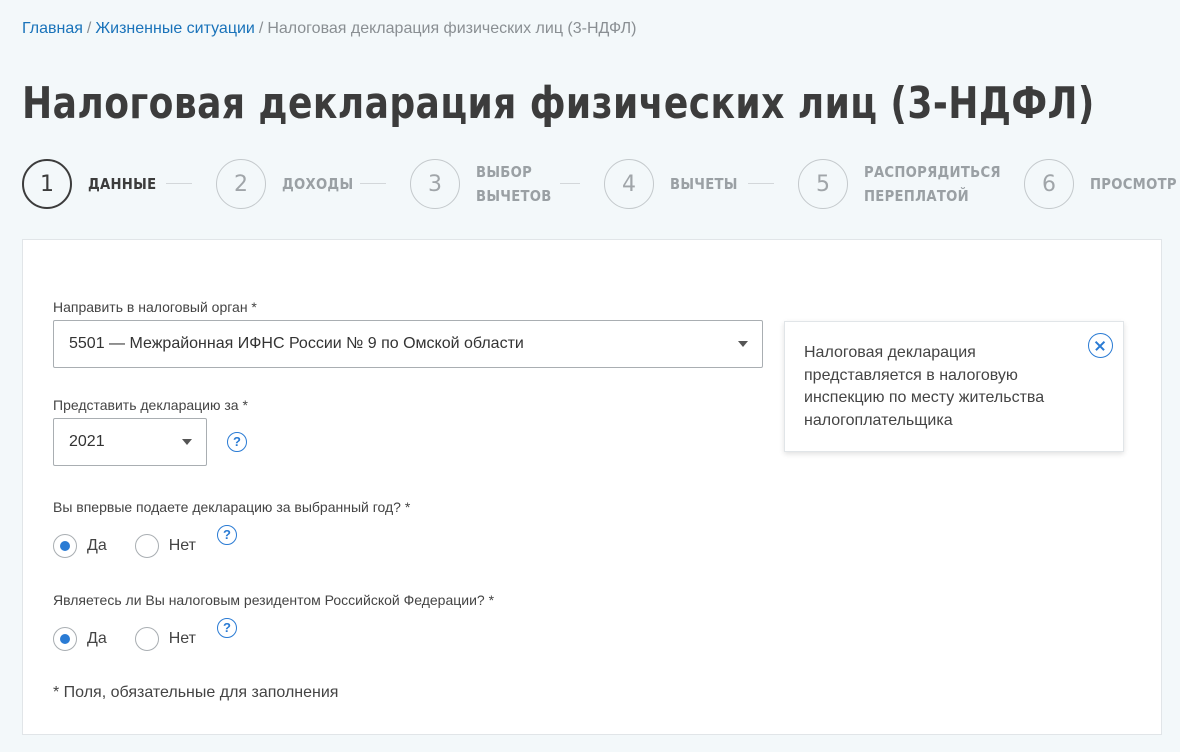  Describe the element at coordinates (318, 184) in the screenshot. I see `step-label: ДОХОДЫ` at that location.